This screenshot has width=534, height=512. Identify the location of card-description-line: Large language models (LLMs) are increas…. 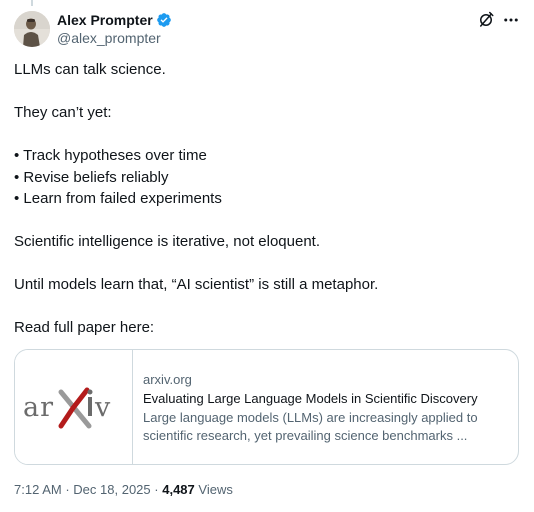
(310, 417).